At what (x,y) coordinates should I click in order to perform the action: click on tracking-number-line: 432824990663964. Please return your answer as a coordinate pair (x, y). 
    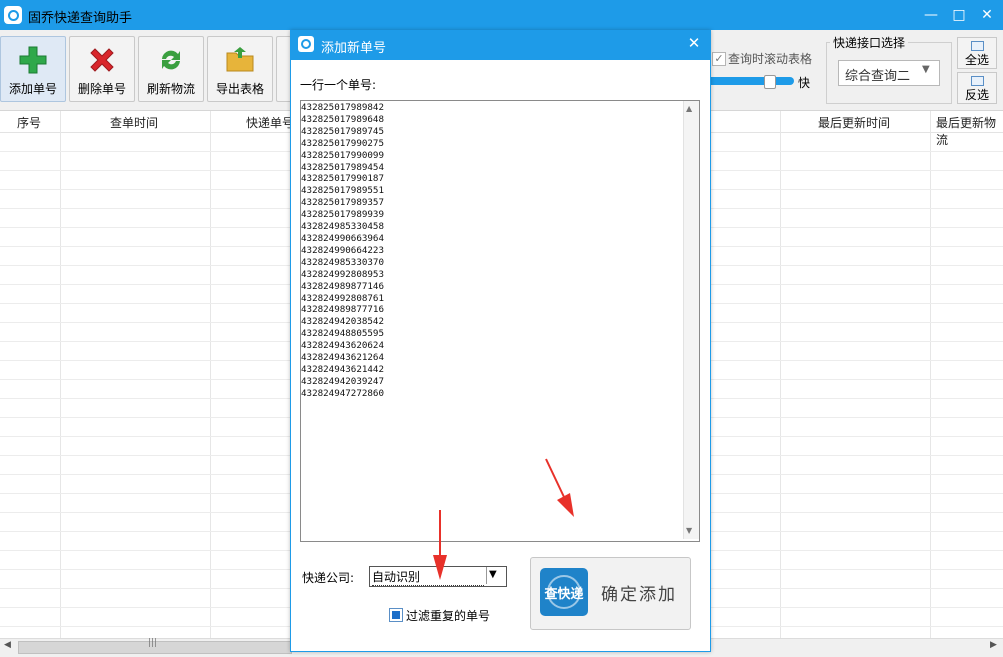
    Looking at the image, I should click on (342, 238).